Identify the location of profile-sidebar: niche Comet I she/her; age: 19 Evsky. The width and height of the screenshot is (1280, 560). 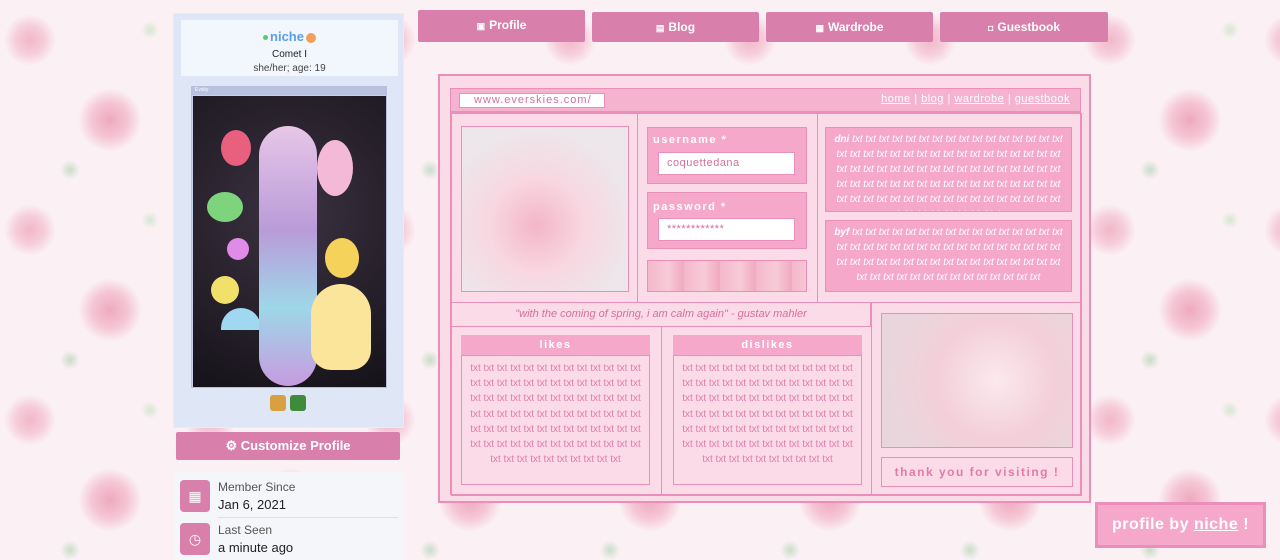
(288, 220).